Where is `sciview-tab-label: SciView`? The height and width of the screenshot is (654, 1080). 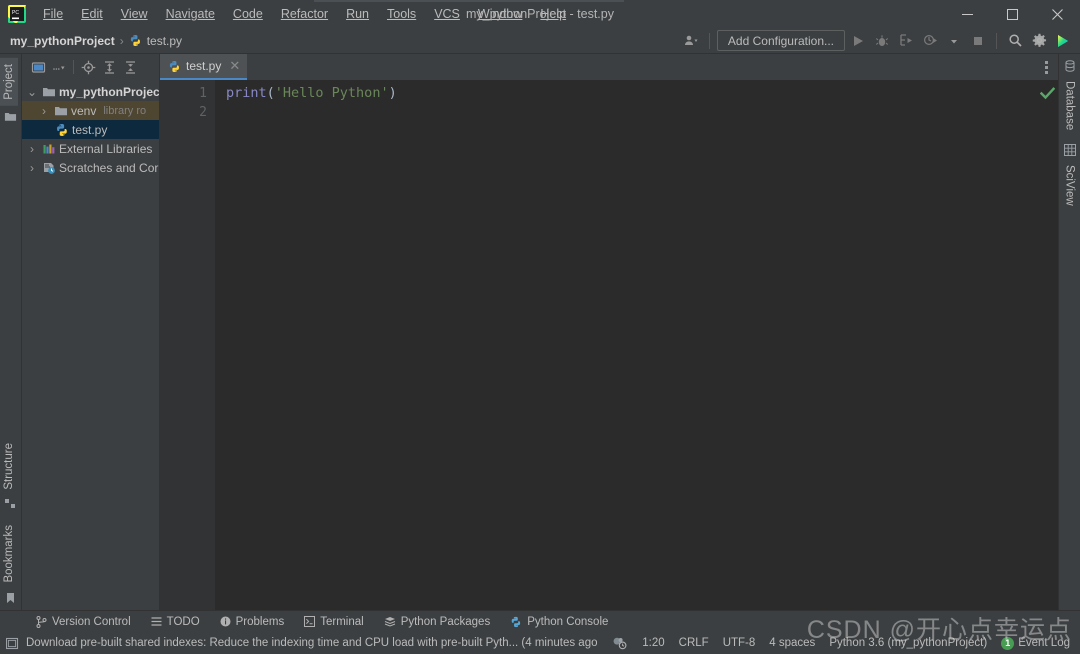
sciview-tab-label: SciView is located at coordinates (1069, 185).